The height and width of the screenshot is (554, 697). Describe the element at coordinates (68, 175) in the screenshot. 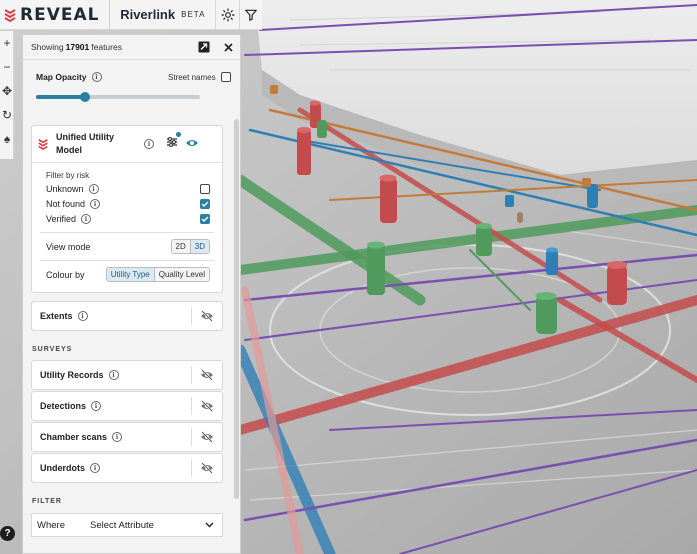

I see `filter-by-risk-label: Filter by risk` at that location.